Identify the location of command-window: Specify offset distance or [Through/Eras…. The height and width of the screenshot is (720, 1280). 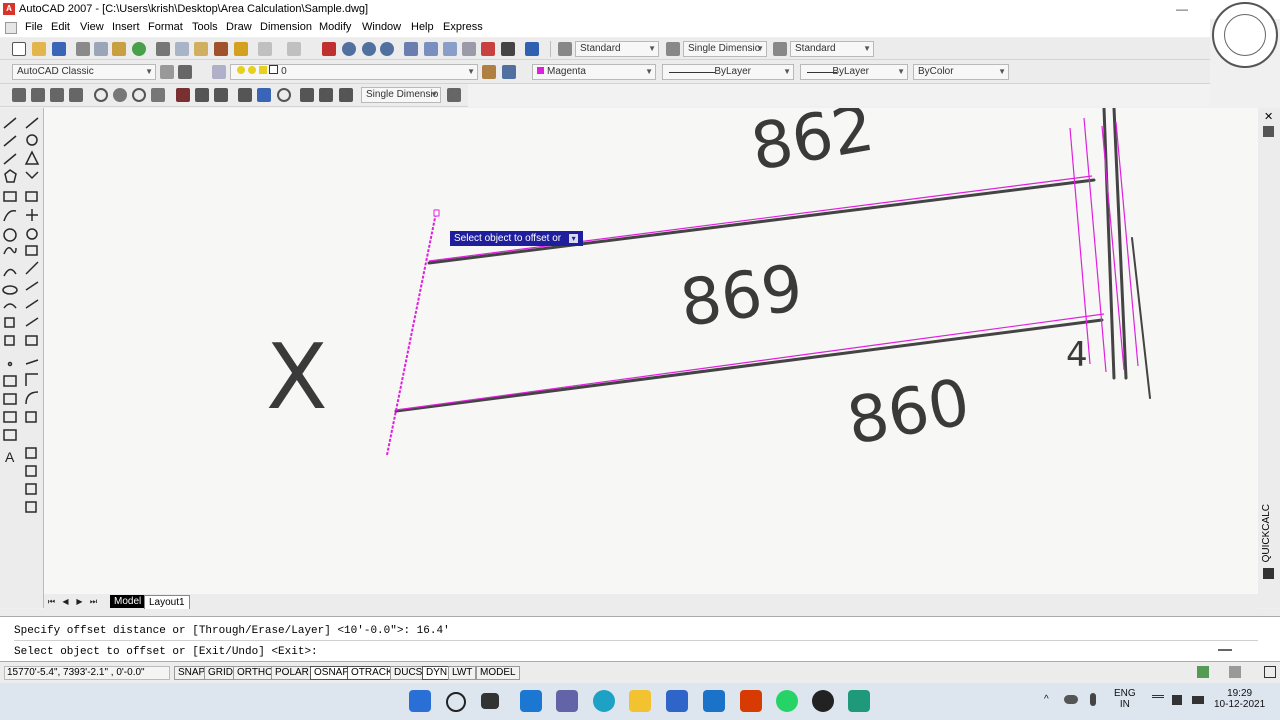
(640, 639).